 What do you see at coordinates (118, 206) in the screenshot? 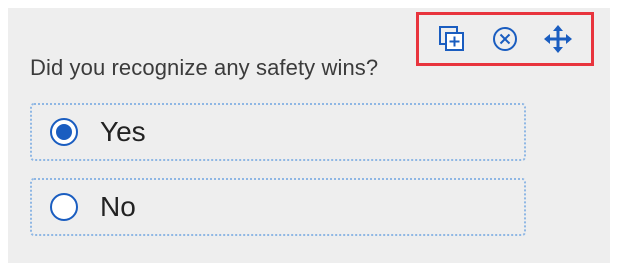
I see `option-label-no: No` at bounding box center [118, 206].